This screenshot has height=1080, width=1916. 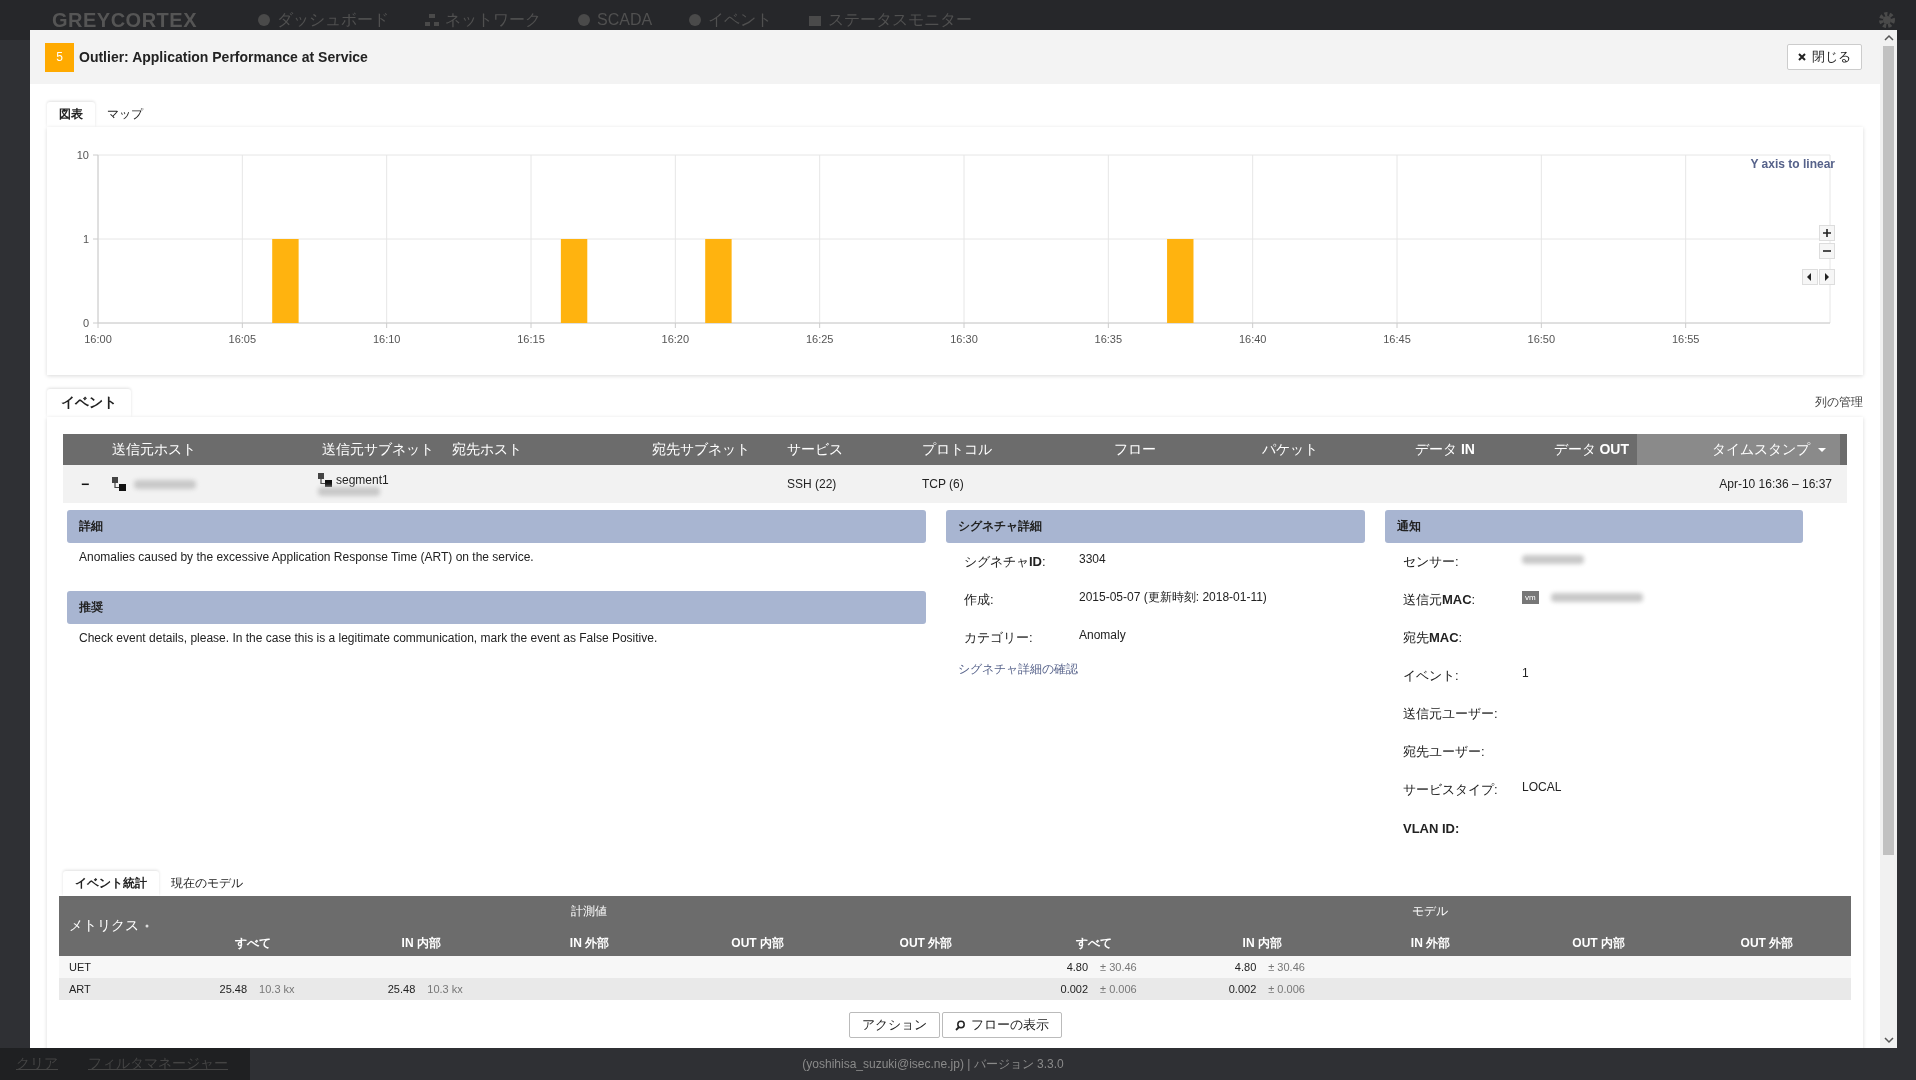 I want to click on scrollbar-thumb, so click(x=1888, y=450).